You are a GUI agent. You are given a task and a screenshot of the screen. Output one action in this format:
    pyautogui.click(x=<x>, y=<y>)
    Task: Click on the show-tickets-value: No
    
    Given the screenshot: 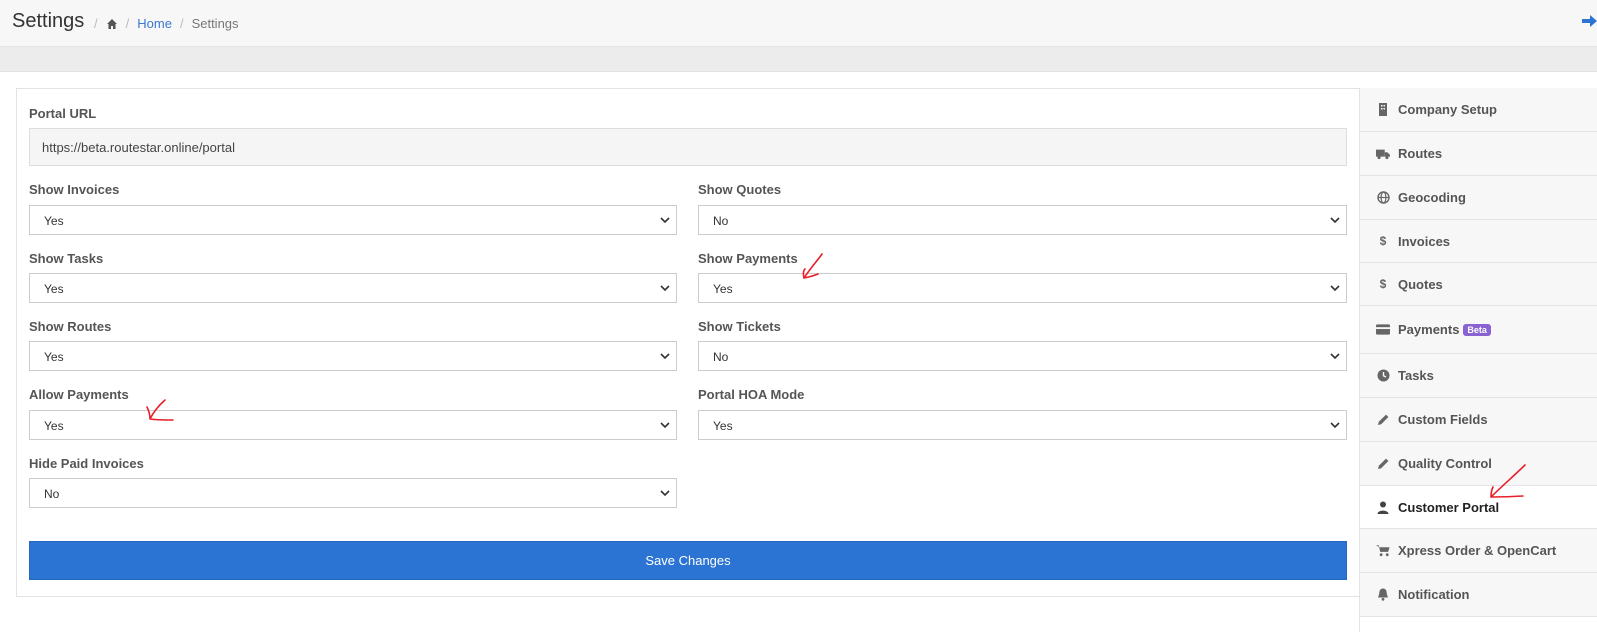 What is the action you would take?
    pyautogui.click(x=721, y=357)
    